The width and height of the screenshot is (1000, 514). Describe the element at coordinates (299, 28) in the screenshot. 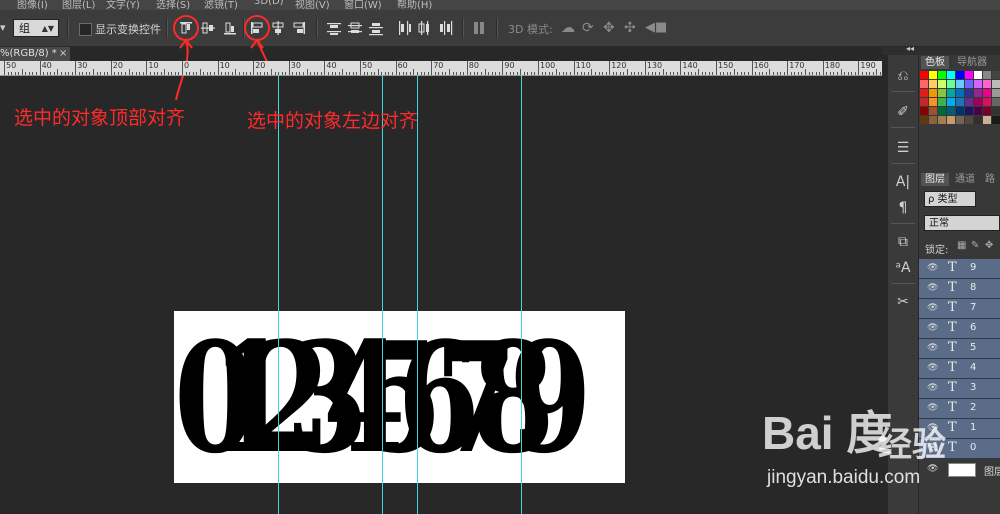

I see `align-right-edges-icon` at that location.